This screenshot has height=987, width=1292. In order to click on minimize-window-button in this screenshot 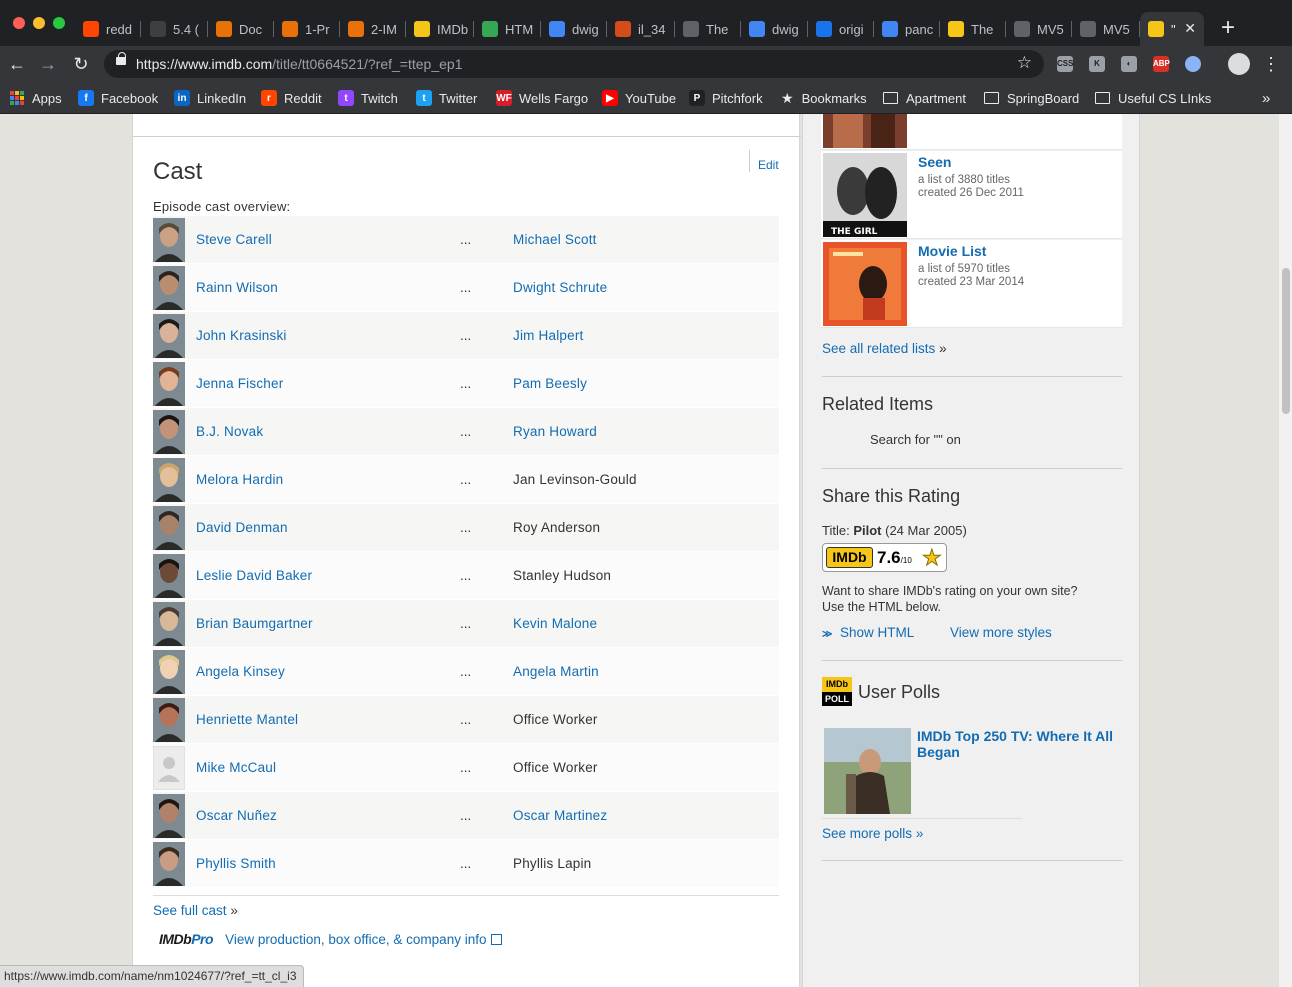, I will do `click(39, 23)`.